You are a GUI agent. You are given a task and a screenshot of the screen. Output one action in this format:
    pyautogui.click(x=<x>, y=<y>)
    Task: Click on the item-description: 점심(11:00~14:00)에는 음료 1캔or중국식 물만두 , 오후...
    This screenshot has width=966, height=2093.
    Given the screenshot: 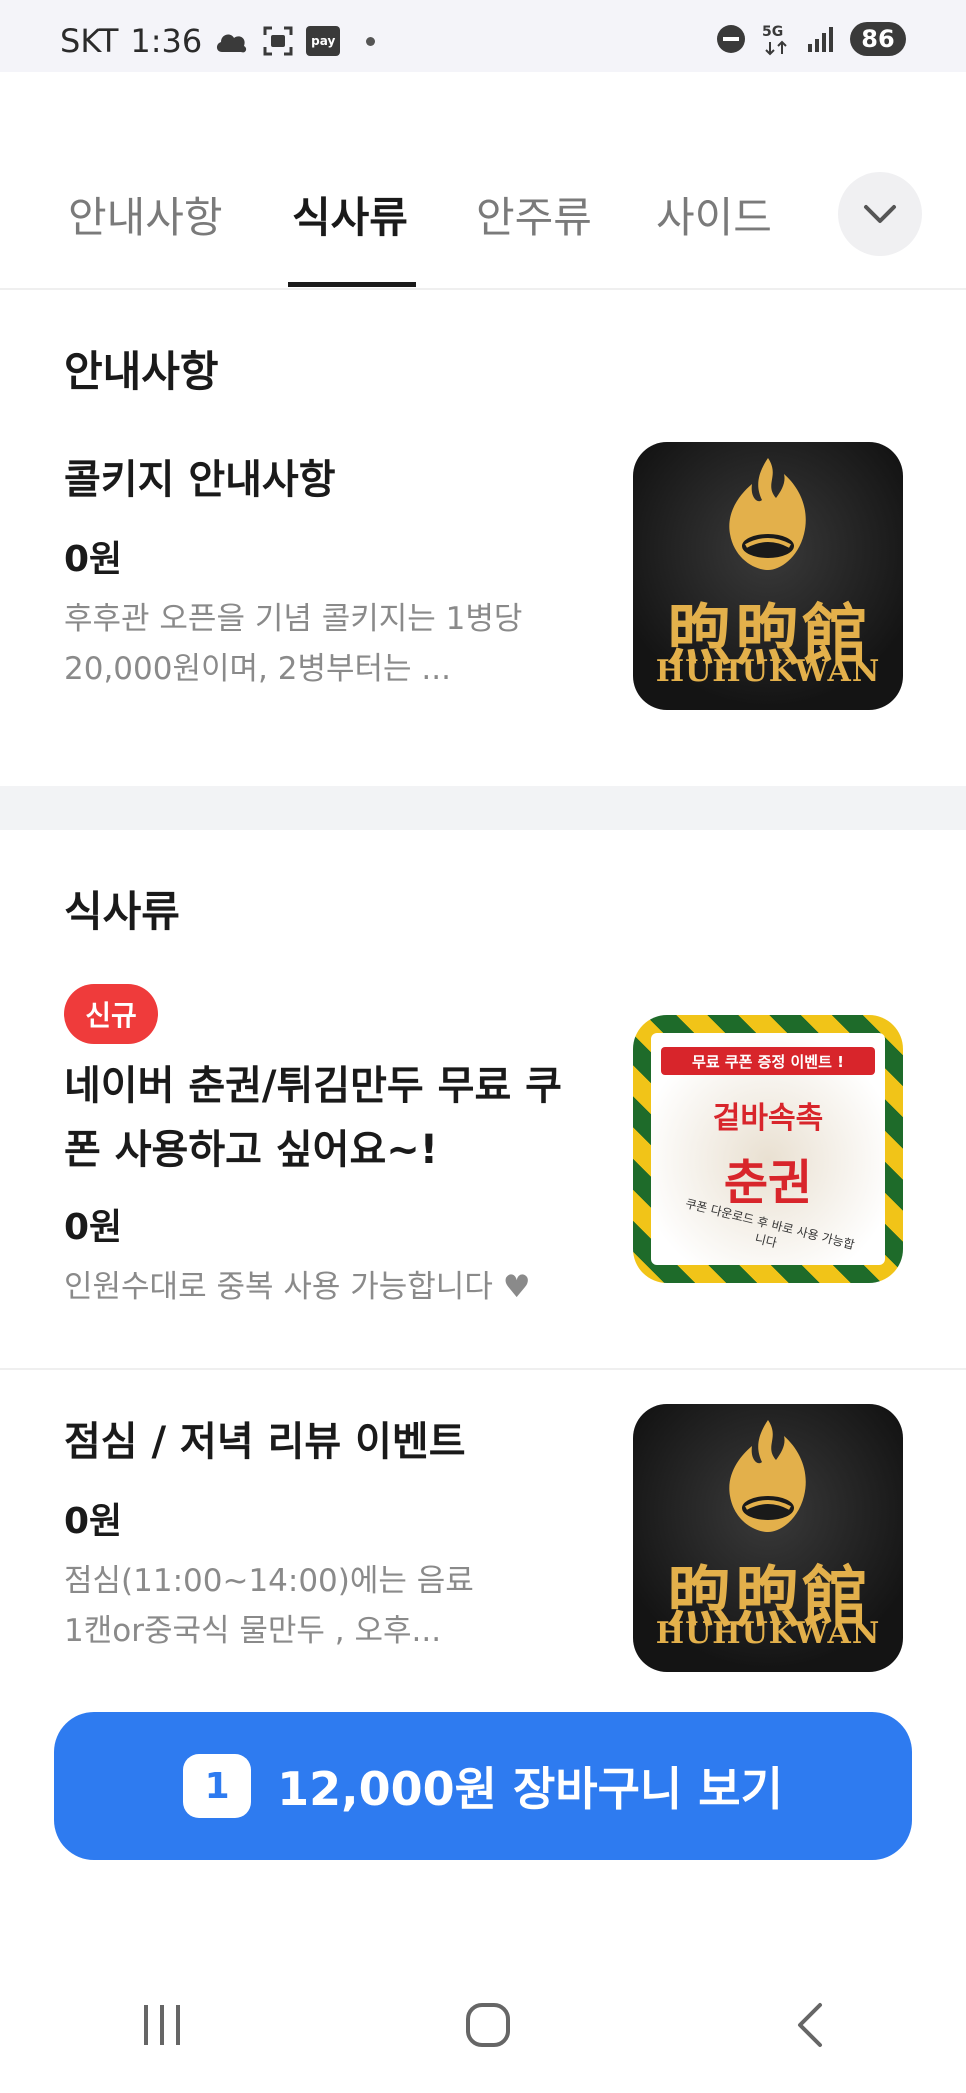 What is the action you would take?
    pyautogui.click(x=269, y=1606)
    